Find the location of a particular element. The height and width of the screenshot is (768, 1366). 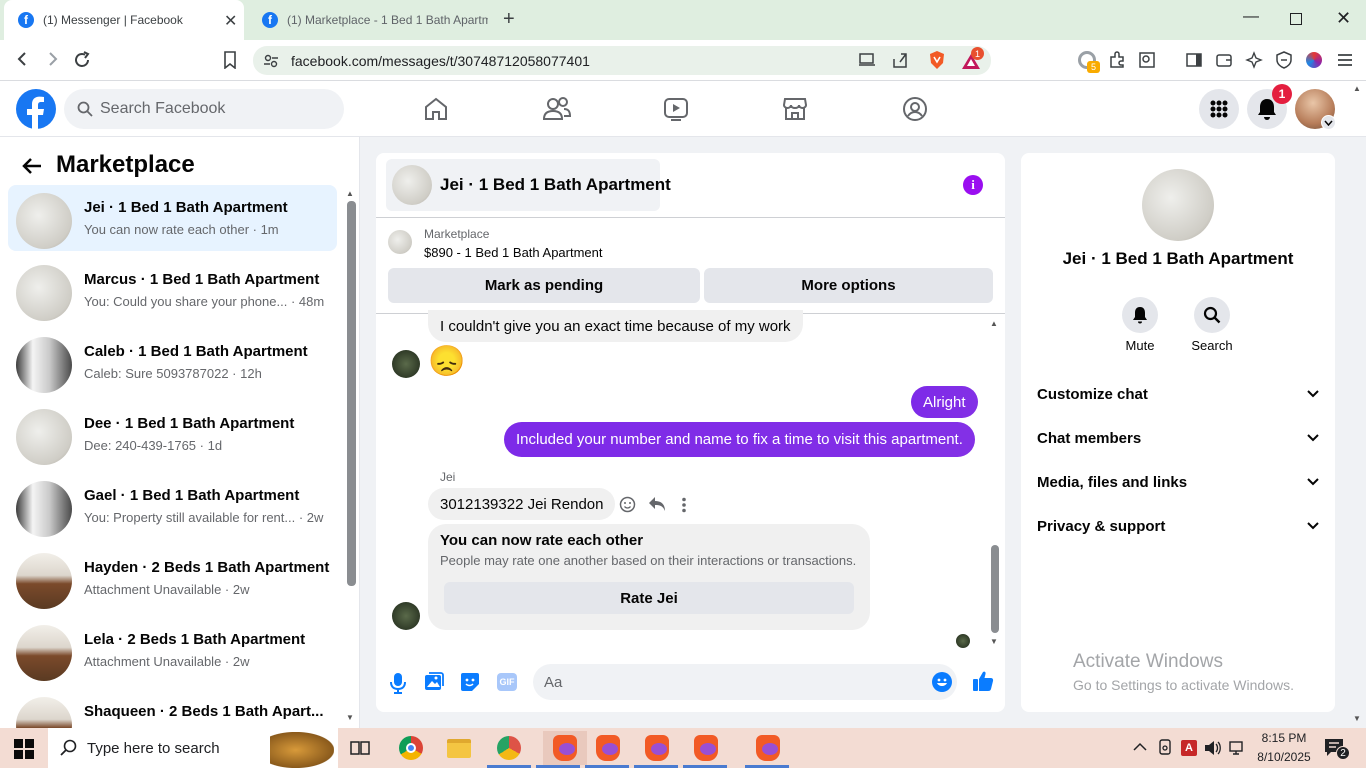

taskbar-search-box: Type here to search is located at coordinates (193, 748).